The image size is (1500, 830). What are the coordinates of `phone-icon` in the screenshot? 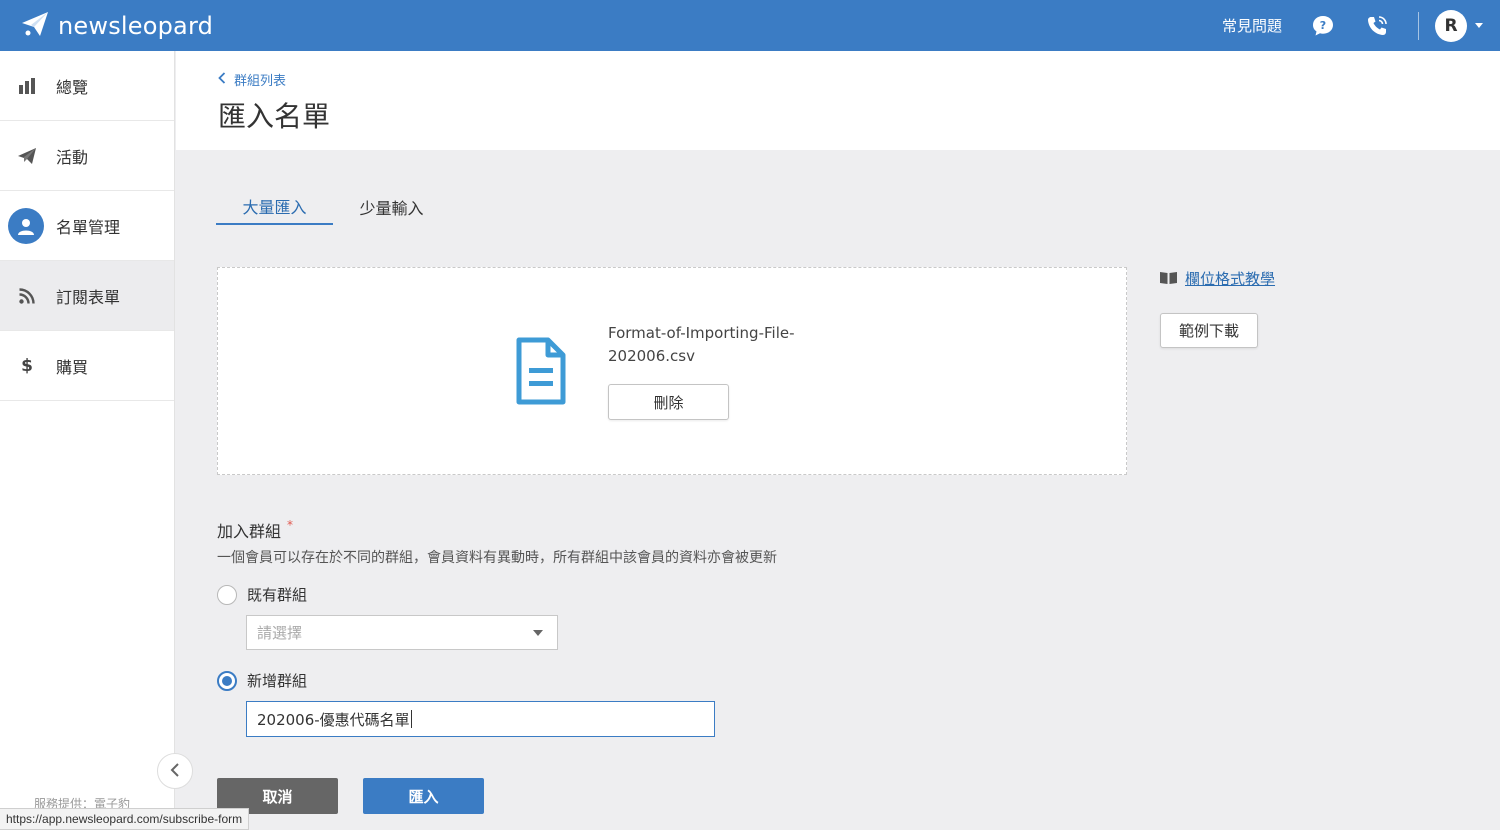 It's located at (1377, 26).